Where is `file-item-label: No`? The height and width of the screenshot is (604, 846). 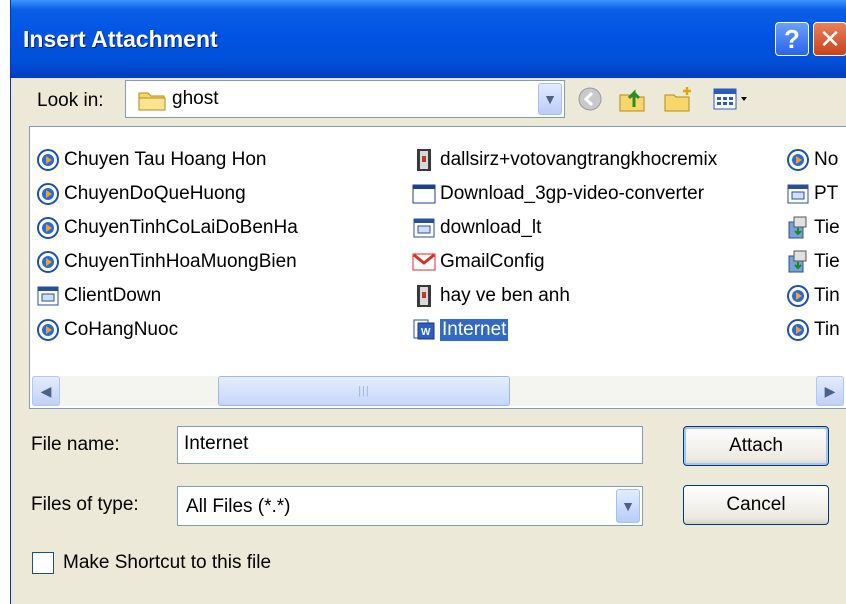
file-item-label: No is located at coordinates (826, 159).